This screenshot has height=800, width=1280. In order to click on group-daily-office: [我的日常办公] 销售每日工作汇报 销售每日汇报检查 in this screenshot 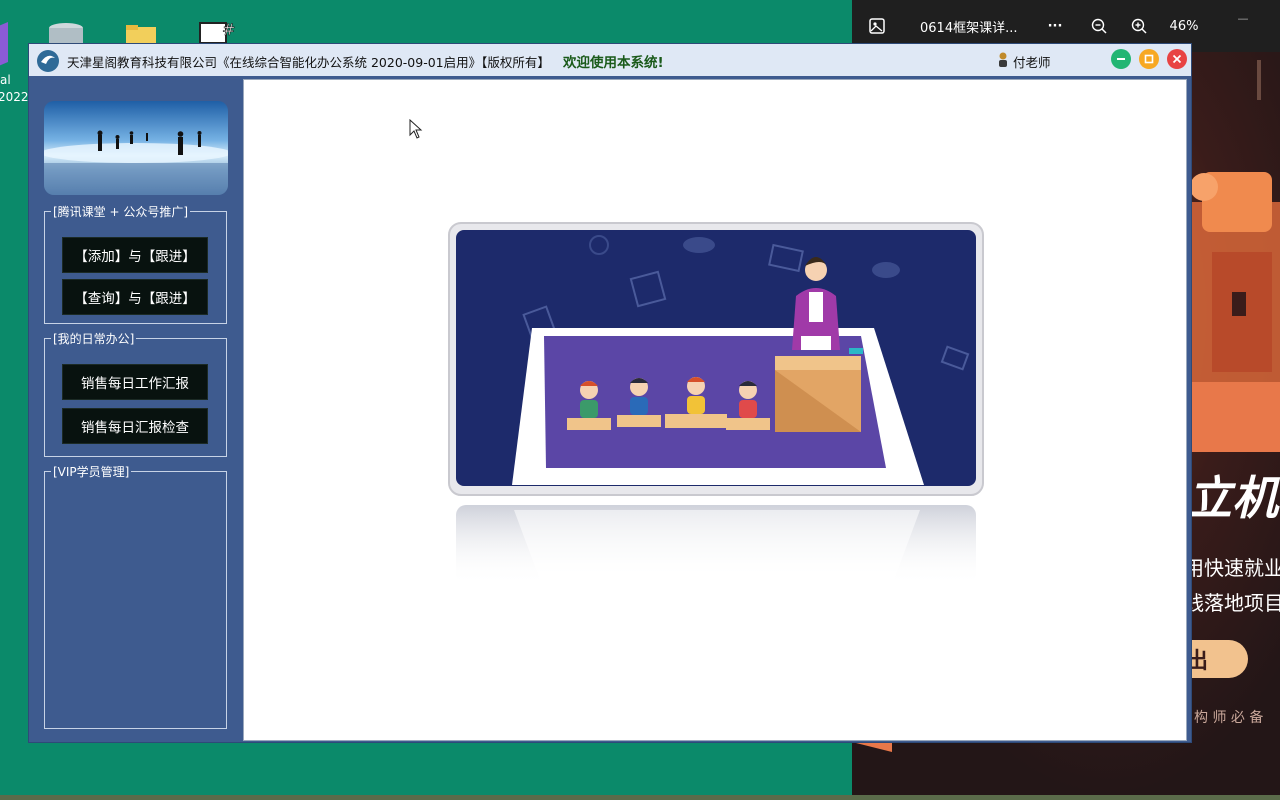, I will do `click(135, 393)`.